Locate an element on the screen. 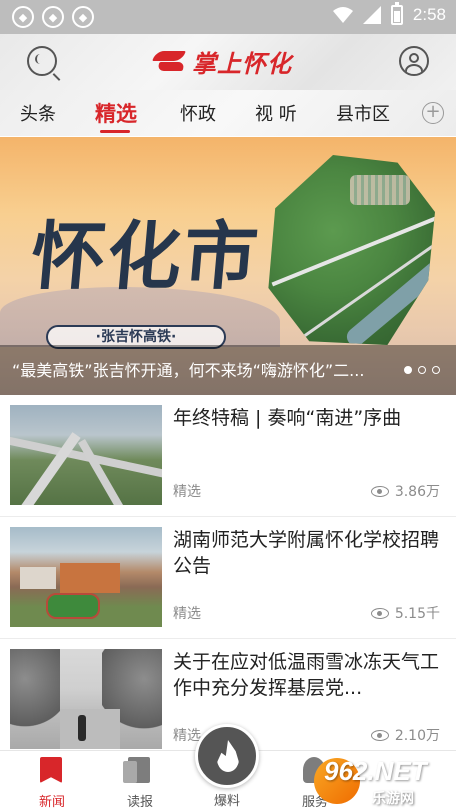 The width and height of the screenshot is (456, 810). carousel-dots is located at coordinates (422, 370).